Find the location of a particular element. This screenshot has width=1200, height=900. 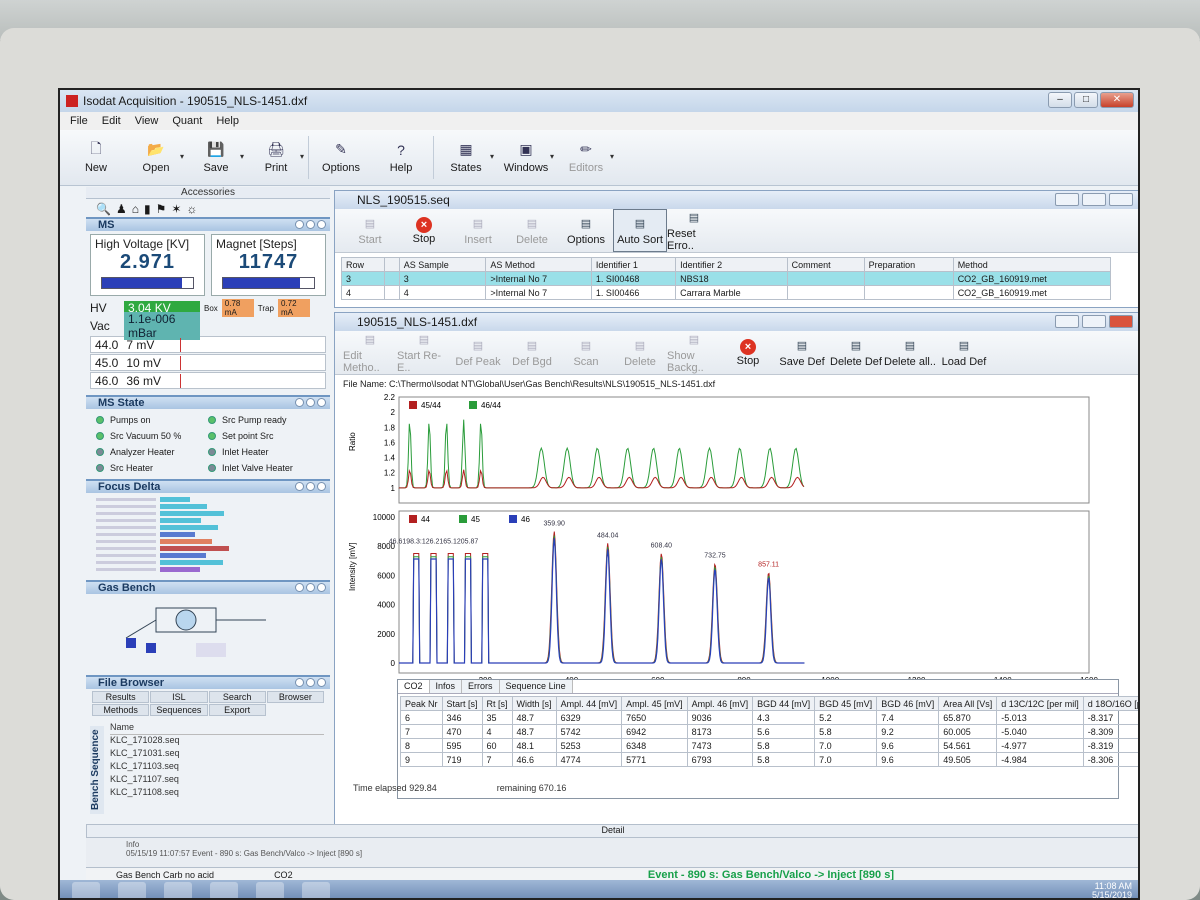

menu-view: View is located at coordinates (147, 121).